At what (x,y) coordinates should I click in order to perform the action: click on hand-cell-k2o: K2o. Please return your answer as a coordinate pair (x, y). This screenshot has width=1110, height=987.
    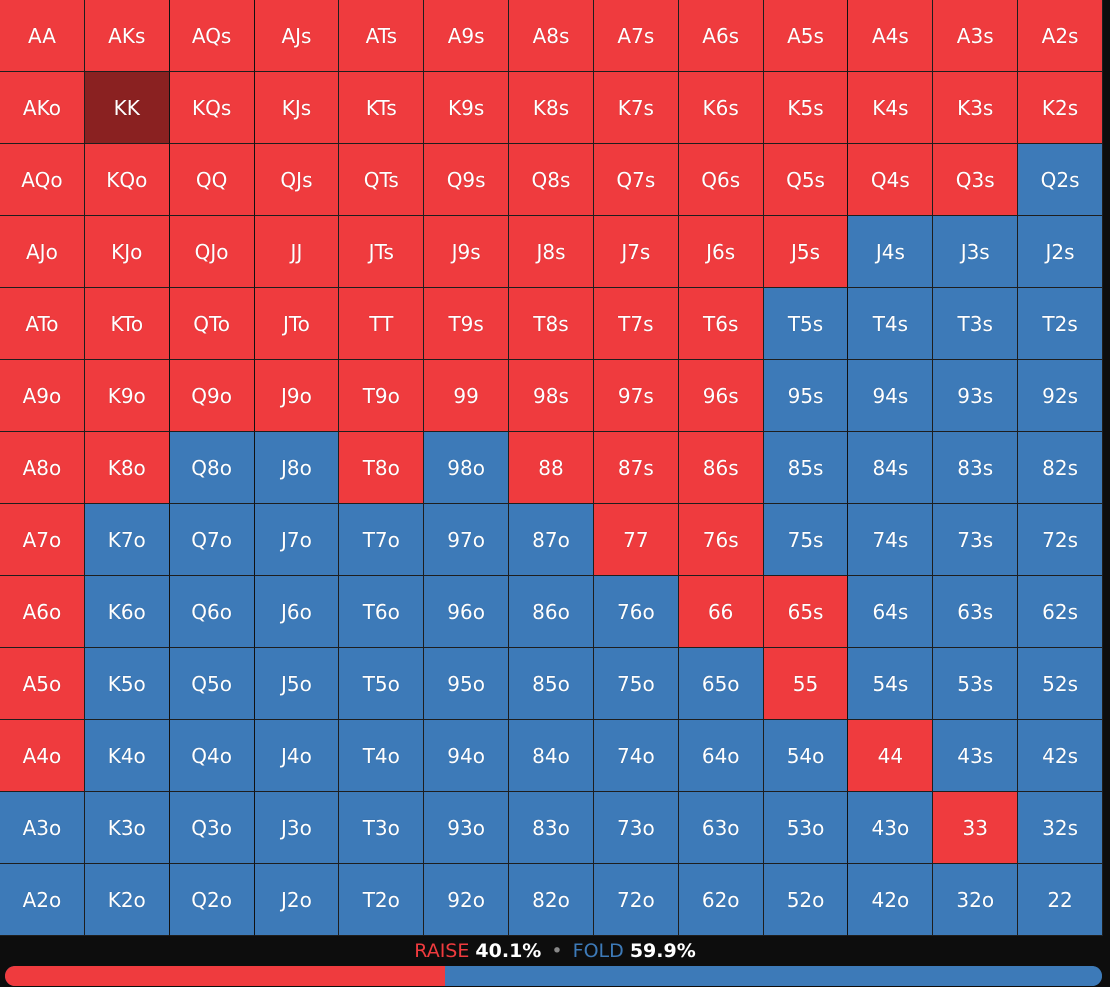
    Looking at the image, I should click on (127, 900).